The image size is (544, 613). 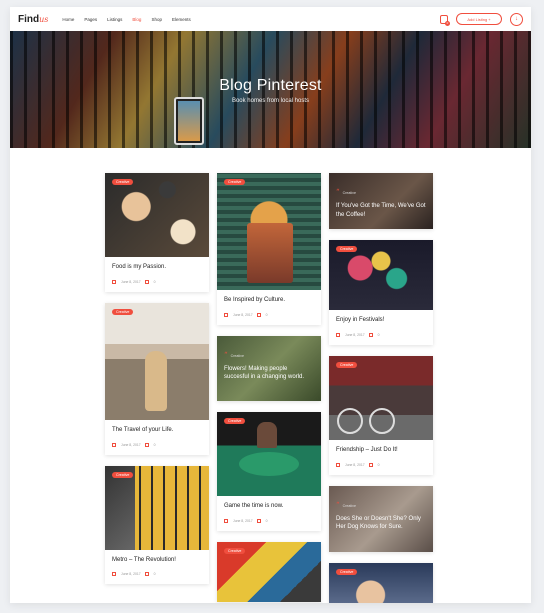 I want to click on post-title: Friendship – Just Do It!, so click(x=381, y=451).